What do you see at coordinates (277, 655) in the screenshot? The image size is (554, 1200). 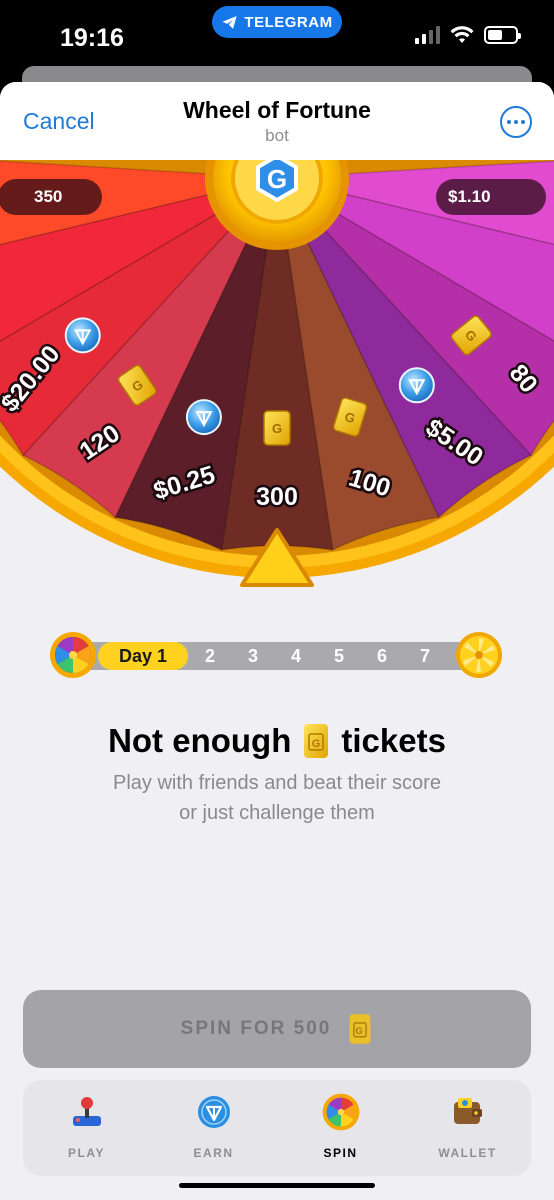 I see `daily-streak: Day 1 2 3 4 5 6 7` at bounding box center [277, 655].